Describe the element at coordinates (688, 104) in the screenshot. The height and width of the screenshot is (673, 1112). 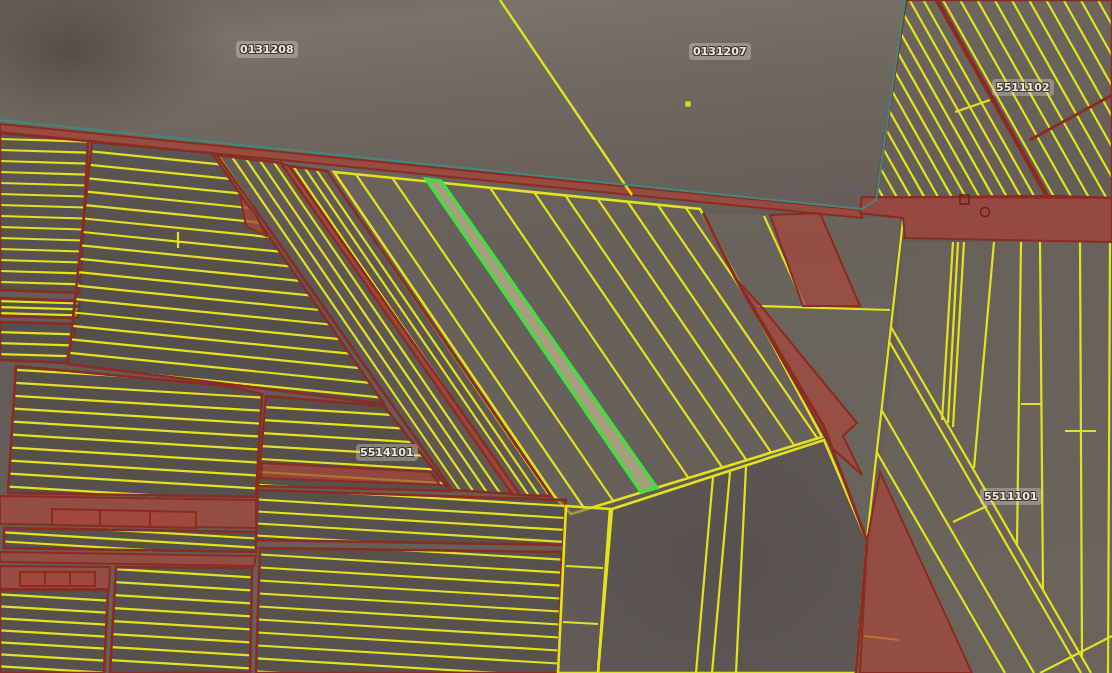
I see `point-marker-icon` at that location.